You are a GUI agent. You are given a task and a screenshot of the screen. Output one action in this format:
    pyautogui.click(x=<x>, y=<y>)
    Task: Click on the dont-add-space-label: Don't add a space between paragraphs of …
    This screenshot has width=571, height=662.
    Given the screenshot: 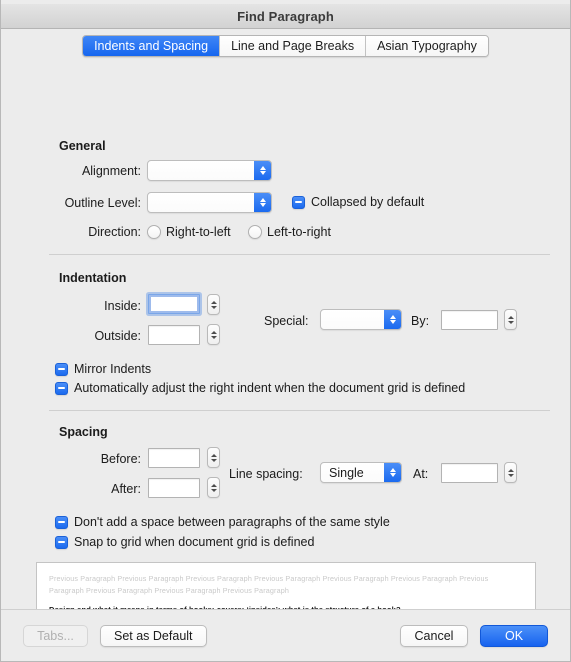 What is the action you would take?
    pyautogui.click(x=232, y=522)
    